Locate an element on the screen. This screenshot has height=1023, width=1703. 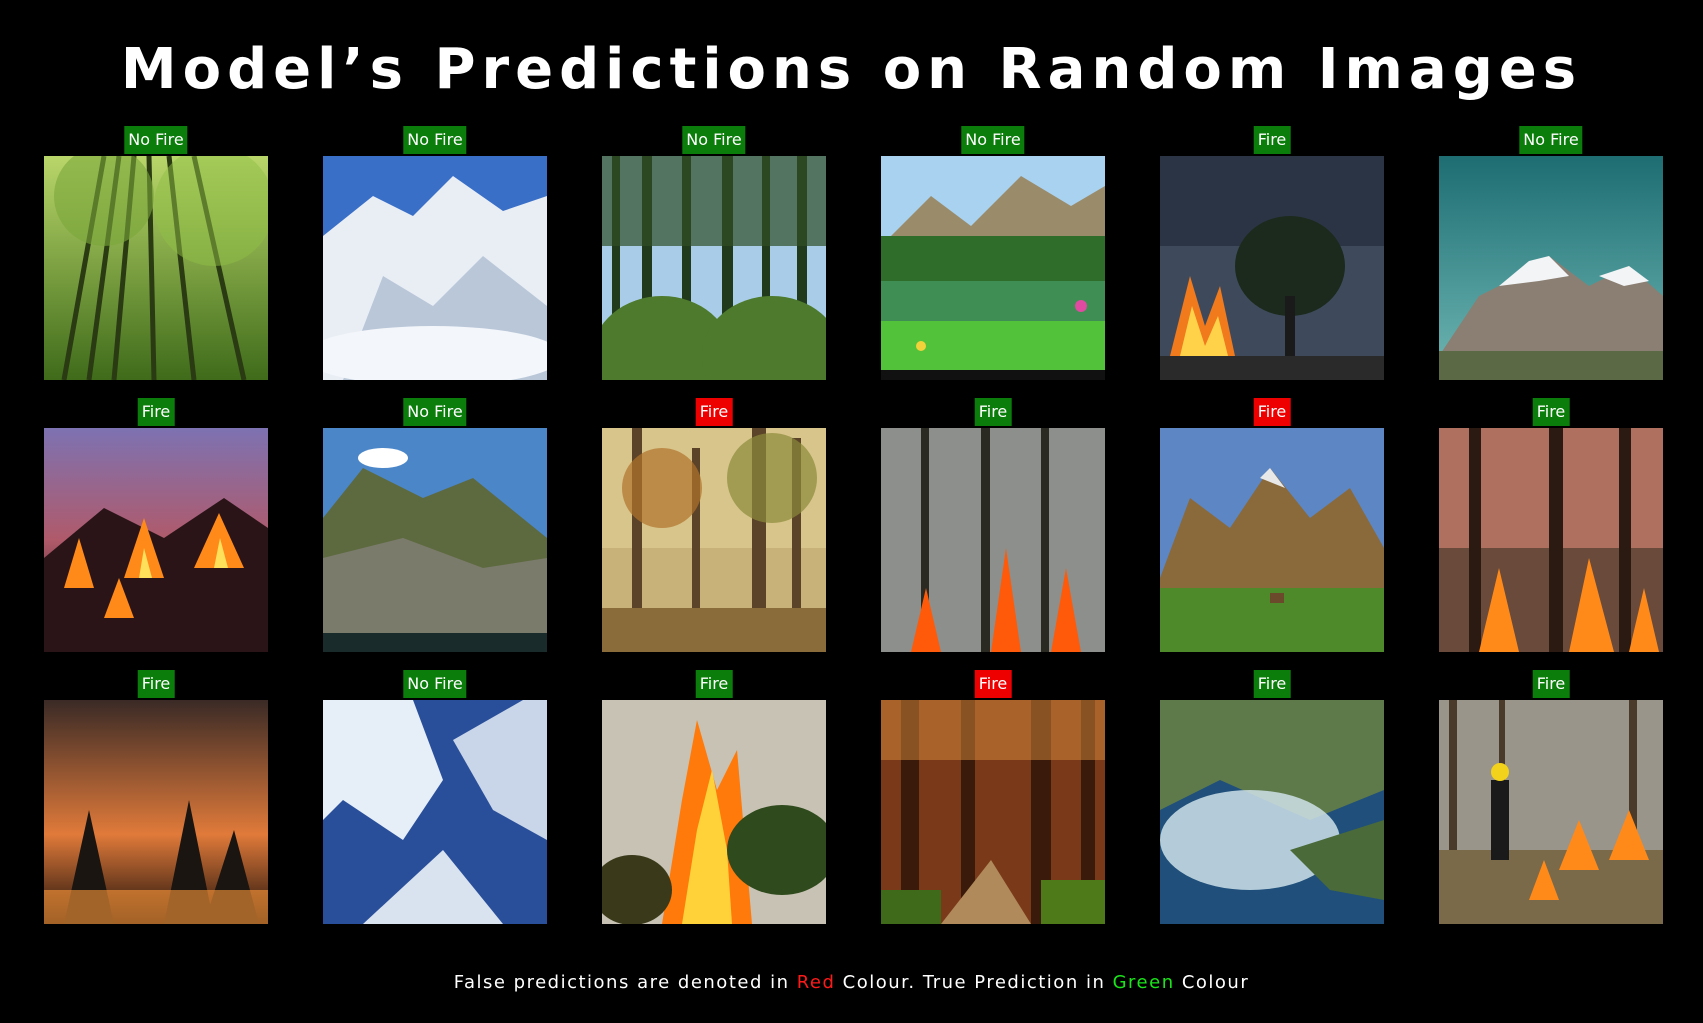
green-forest-image is located at coordinates (156, 268).